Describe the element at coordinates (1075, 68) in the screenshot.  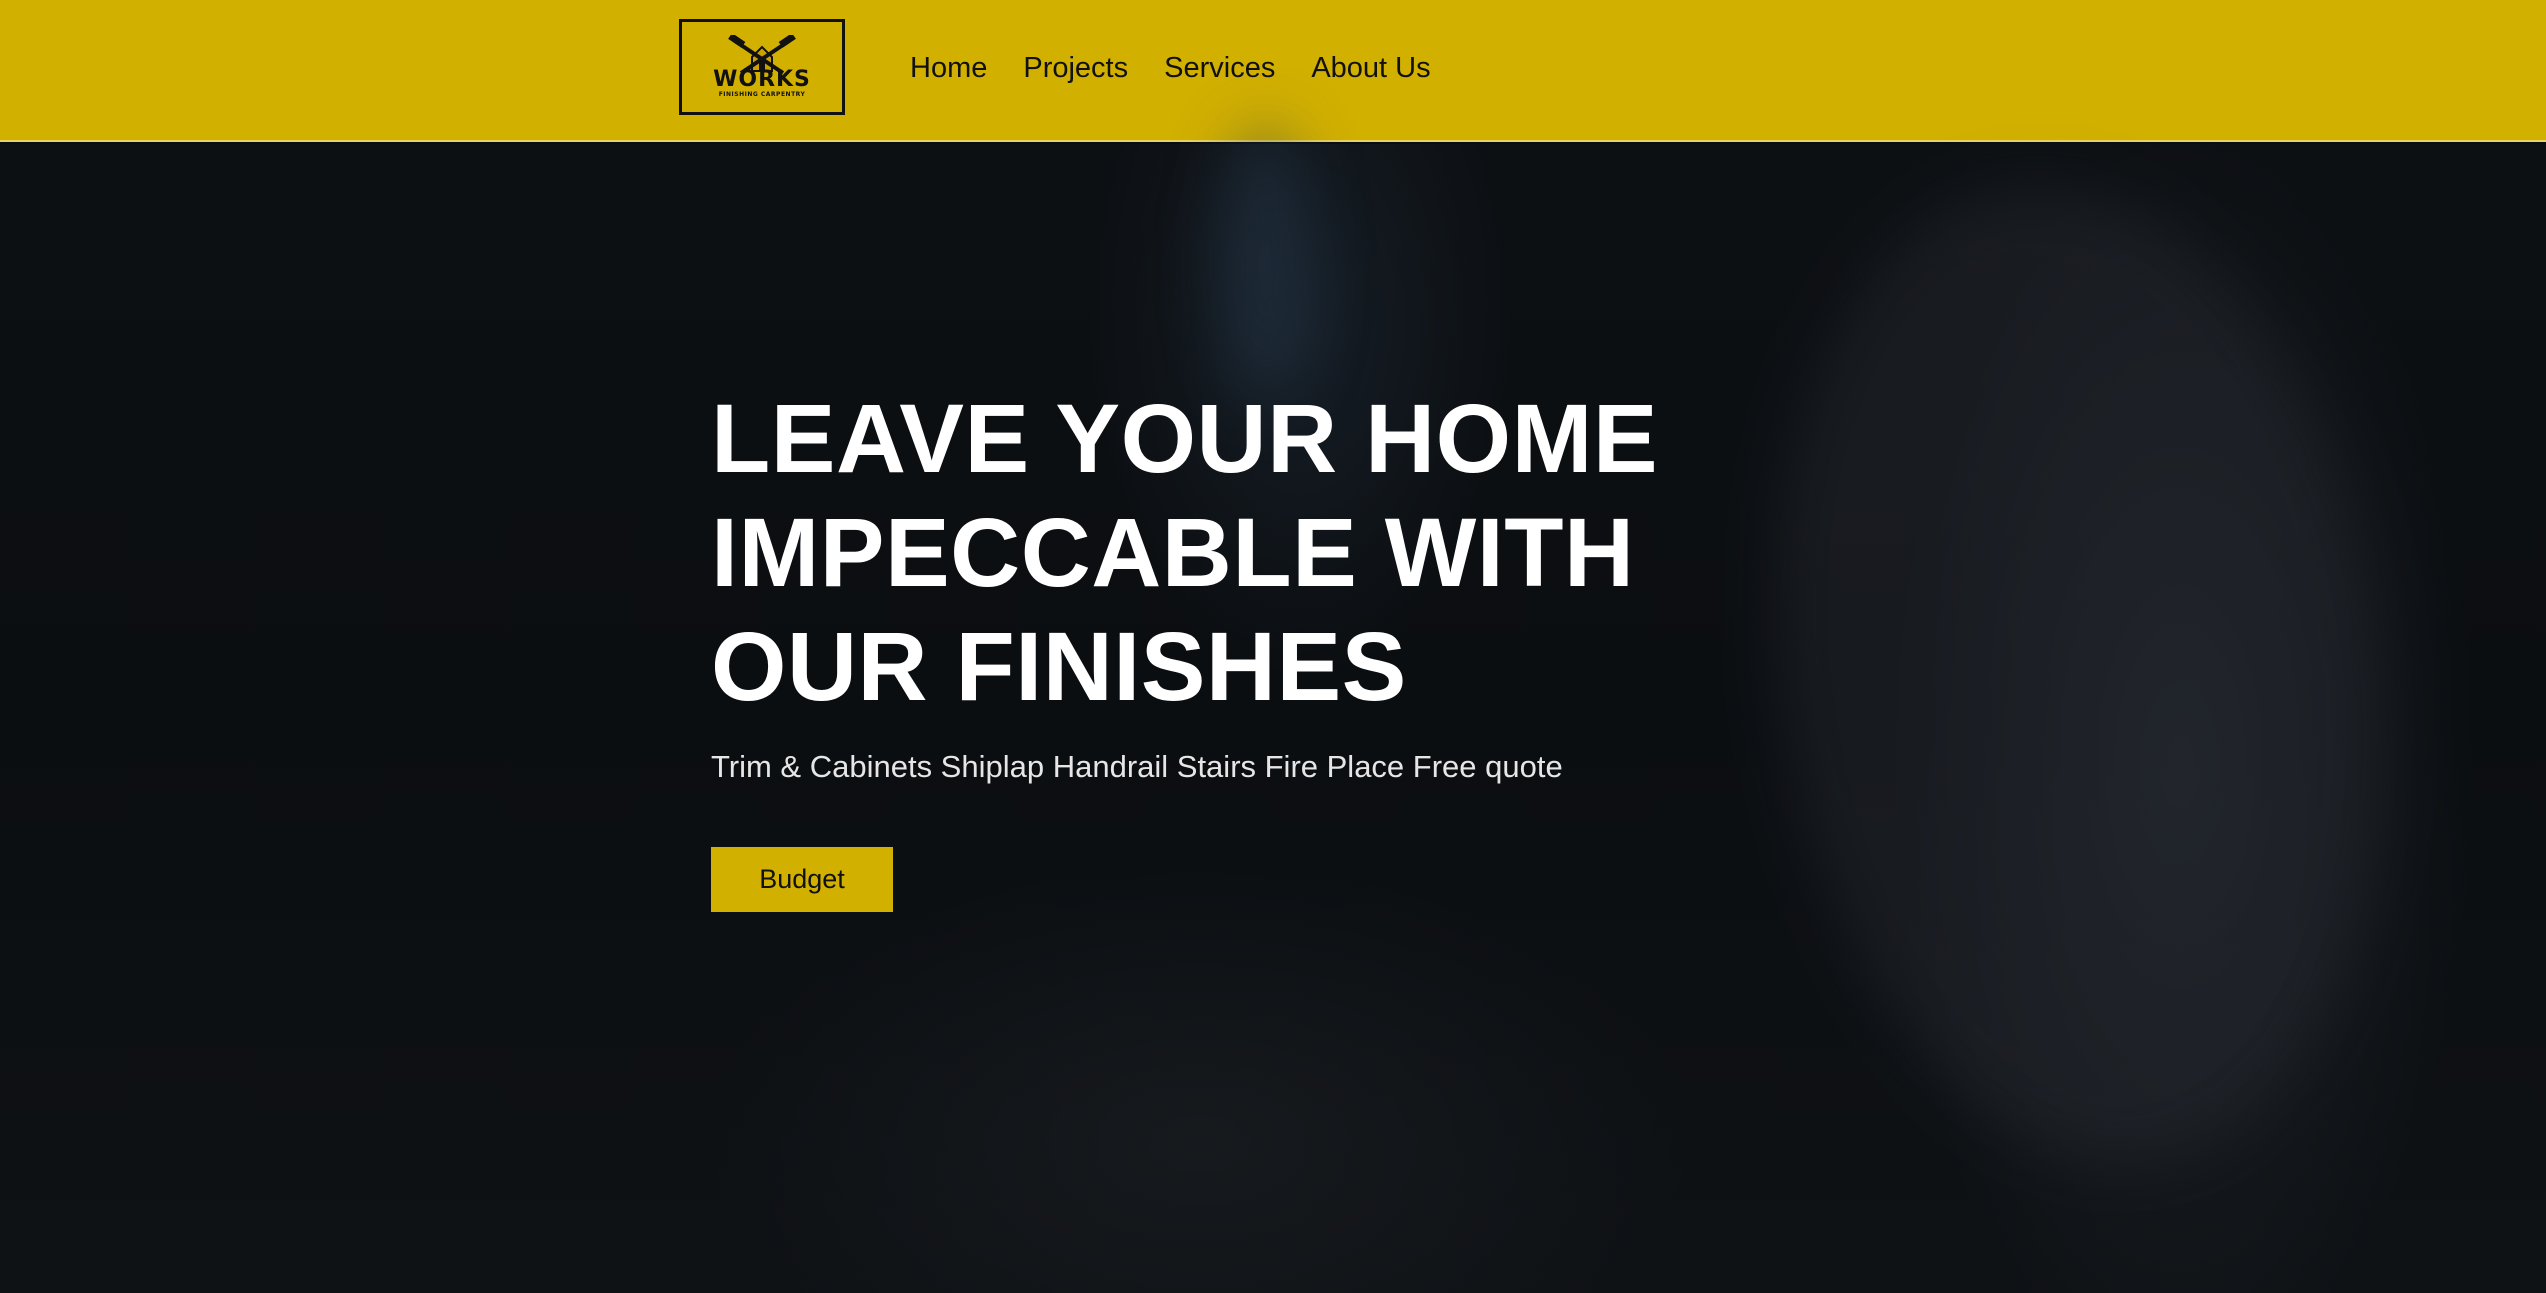
I see `nav-item-projects: Projects` at that location.